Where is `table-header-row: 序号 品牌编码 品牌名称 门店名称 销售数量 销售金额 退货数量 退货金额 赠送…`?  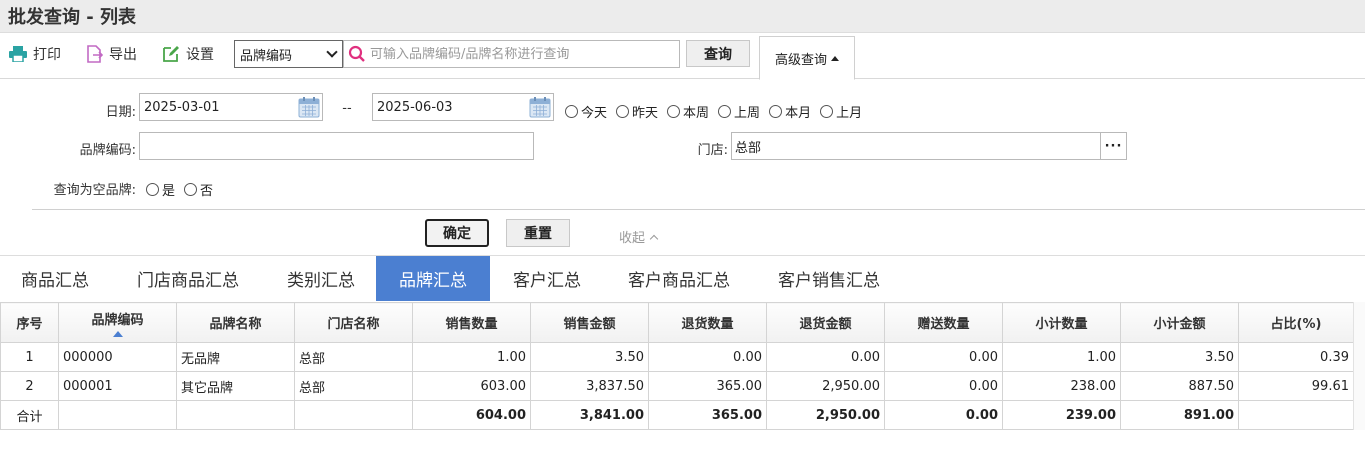
table-header-row: 序号 品牌编码 品牌名称 门店名称 销售数量 销售金额 退货数量 退货金额 赠送… is located at coordinates (677, 322).